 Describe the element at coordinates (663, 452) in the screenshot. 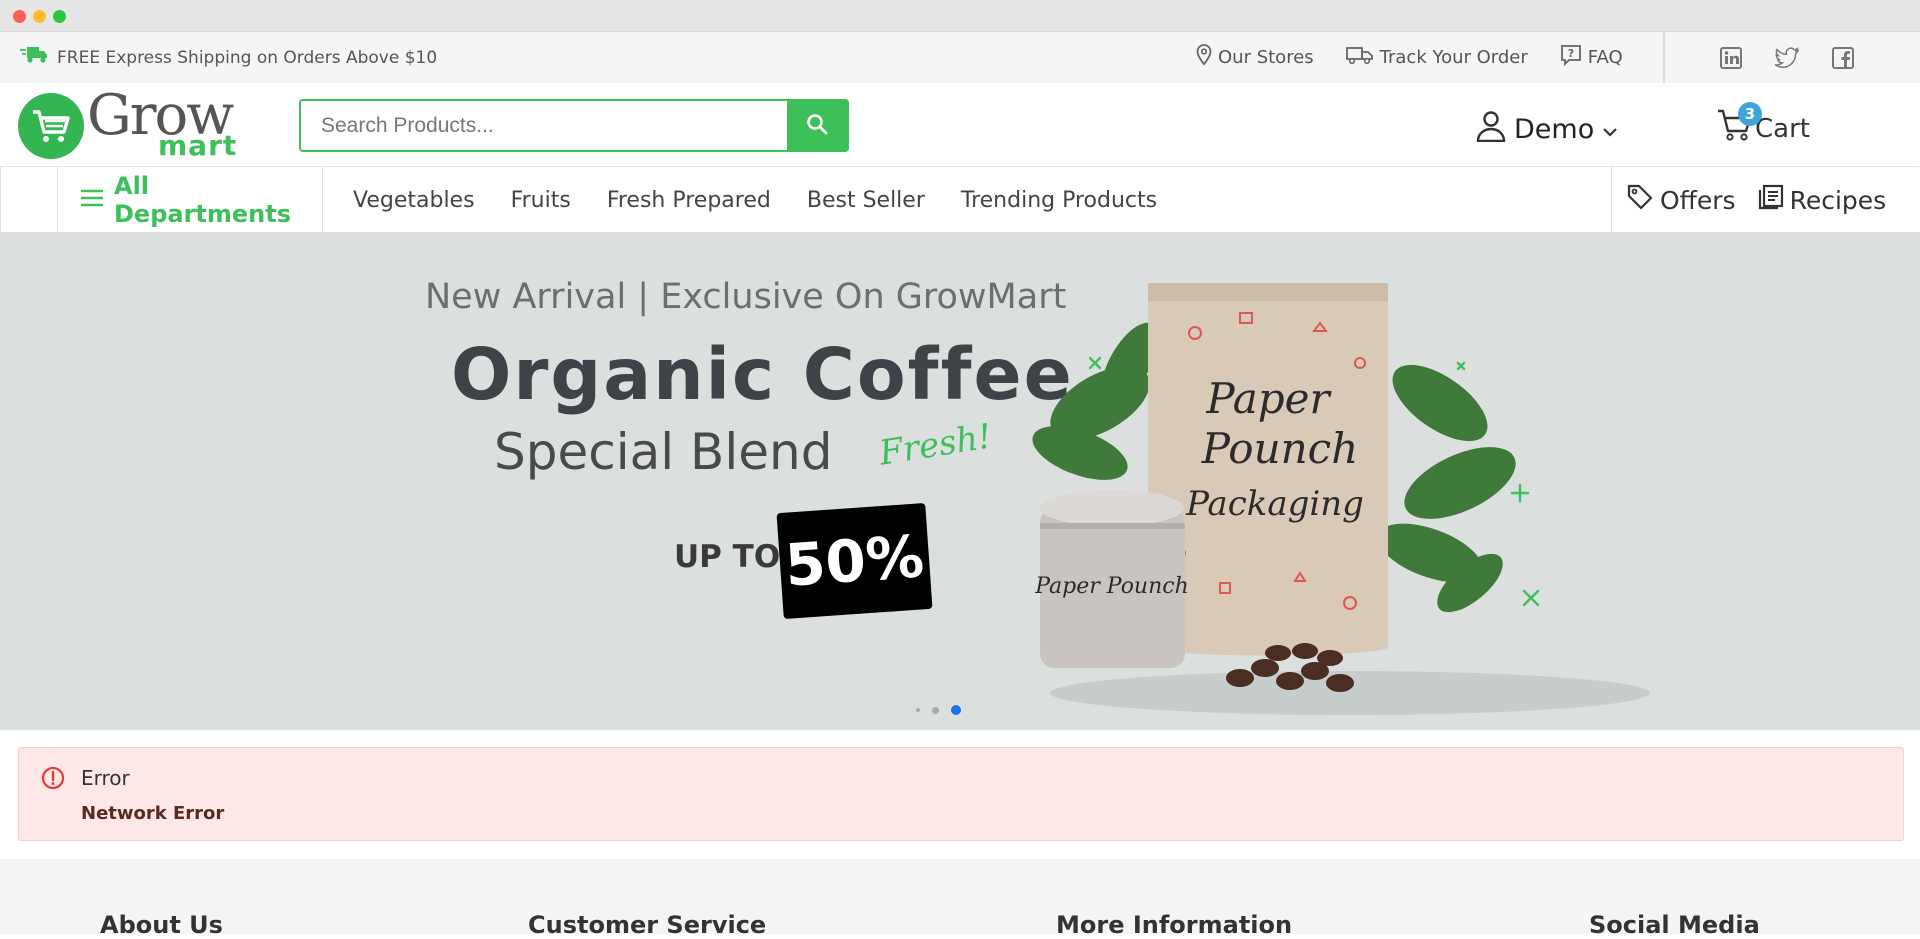

I see `hero-subtitle-2: Special Blend` at that location.